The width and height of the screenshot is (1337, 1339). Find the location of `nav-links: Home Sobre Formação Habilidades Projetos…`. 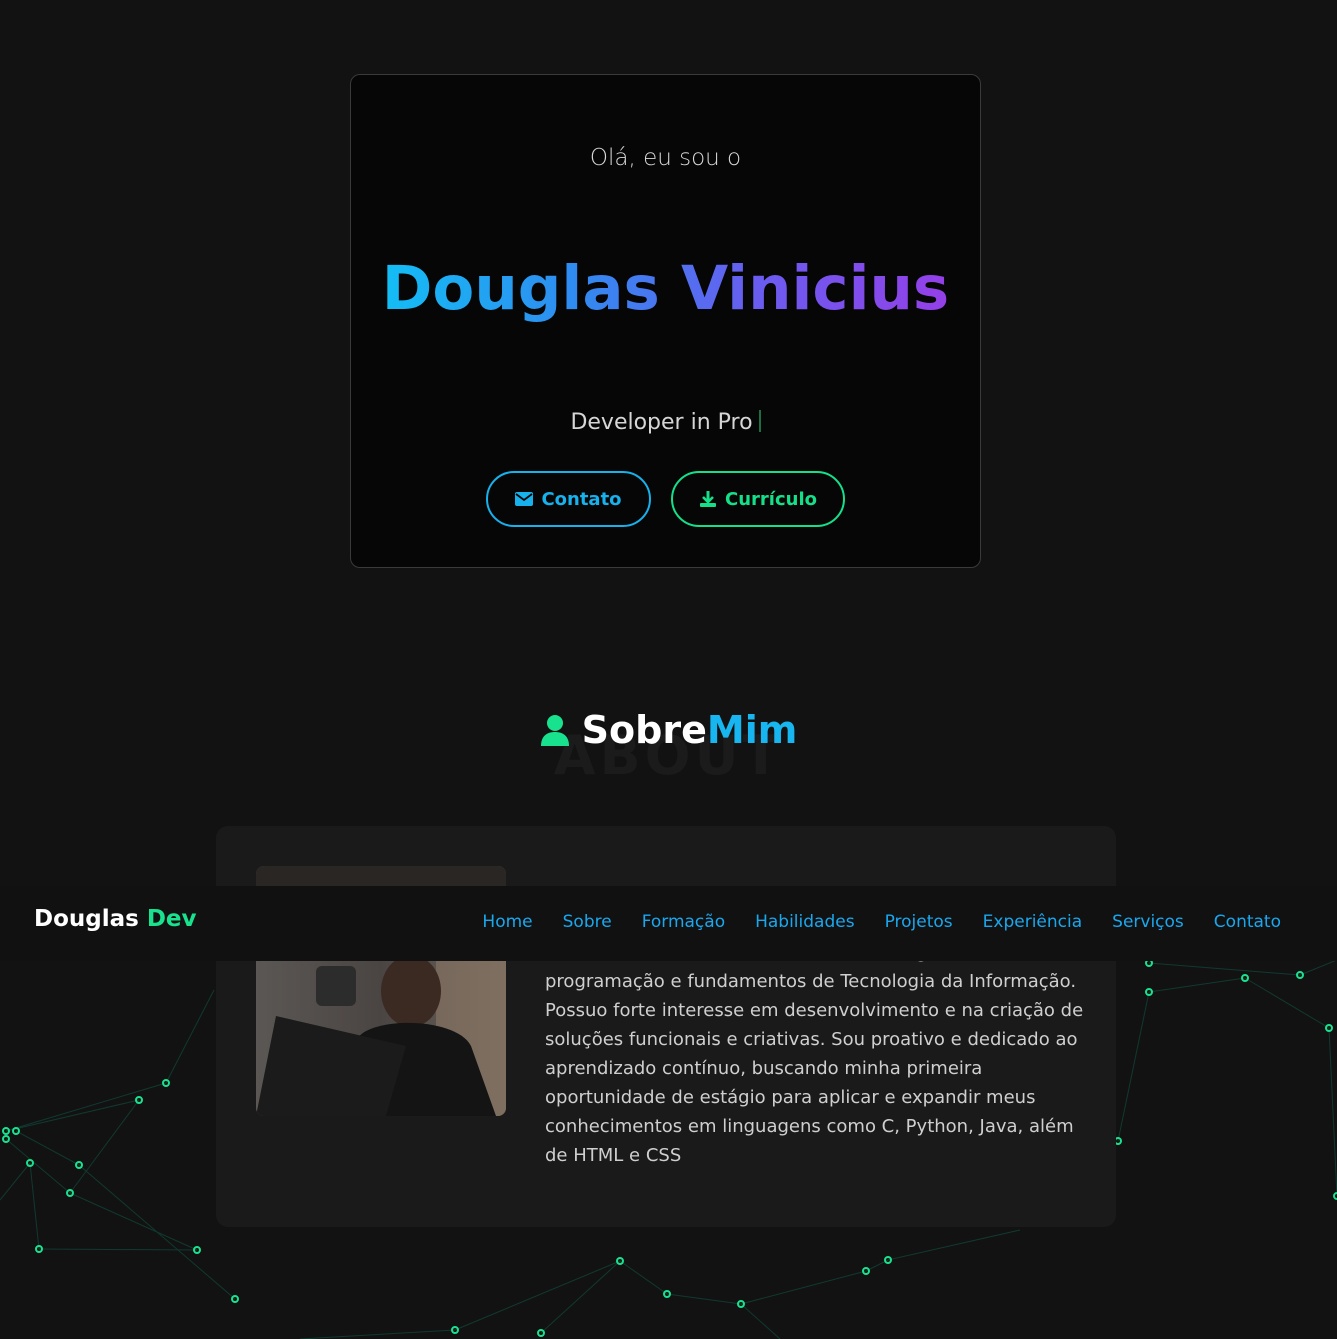

nav-links: Home Sobre Formação Habilidades Projetos… is located at coordinates (881, 922).